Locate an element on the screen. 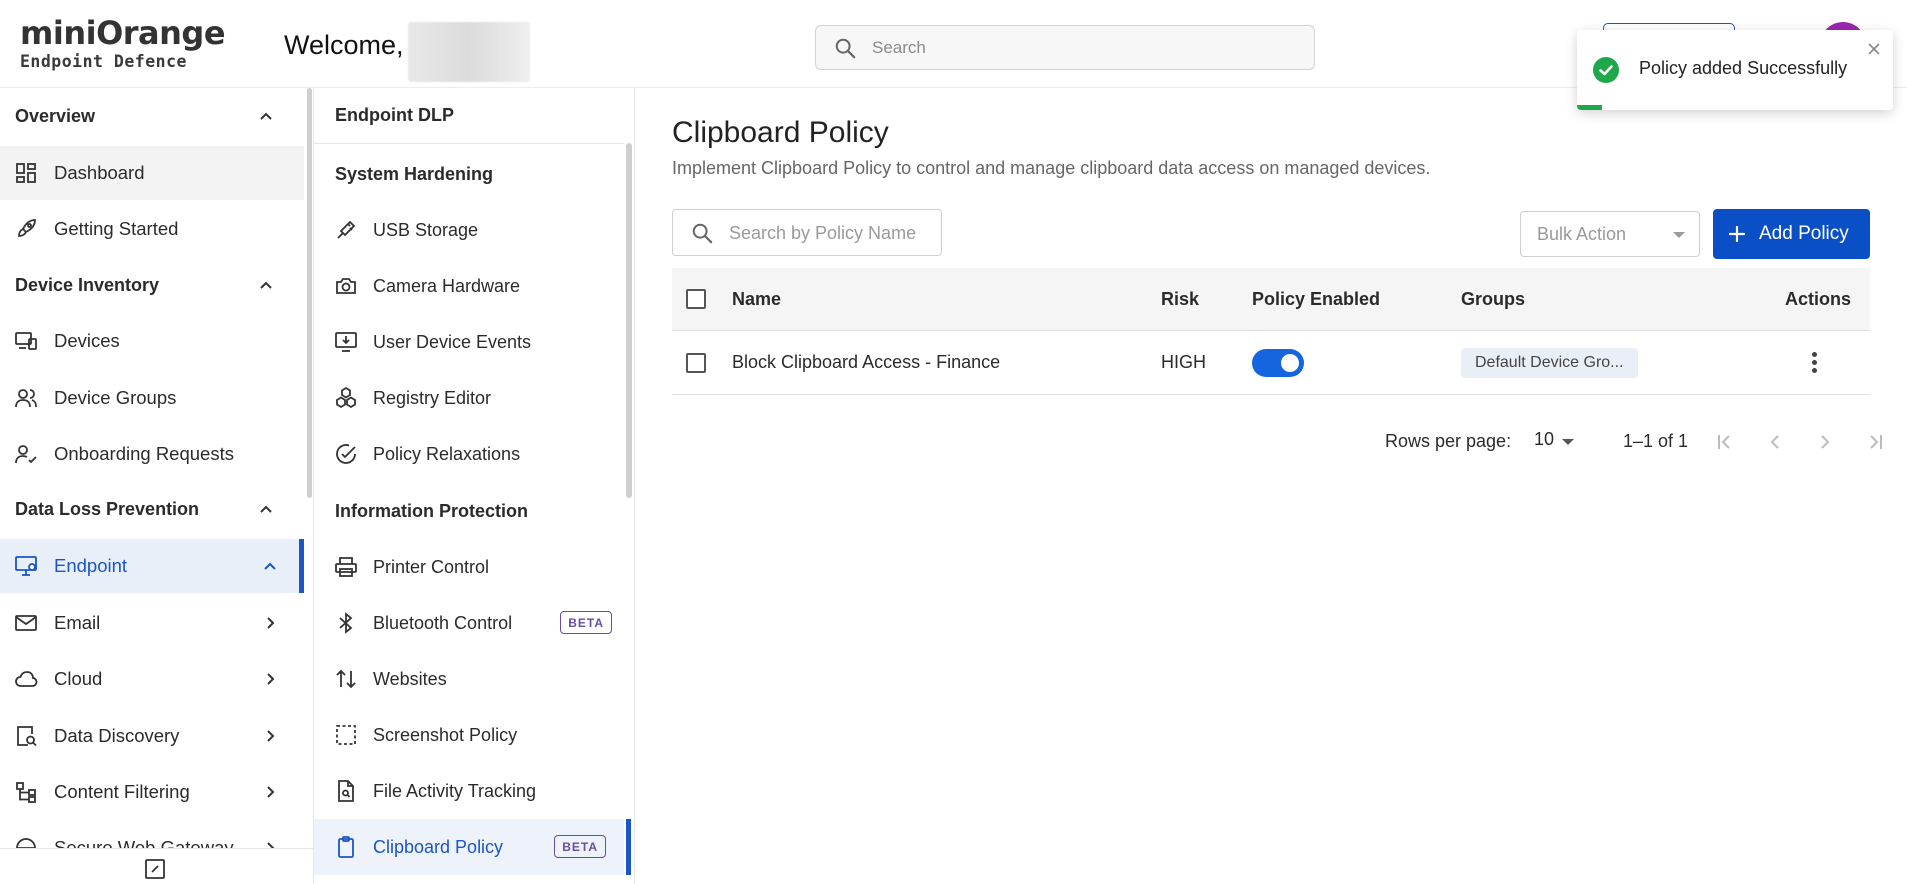  subnav-item-label: USB Storage is located at coordinates (426, 229).